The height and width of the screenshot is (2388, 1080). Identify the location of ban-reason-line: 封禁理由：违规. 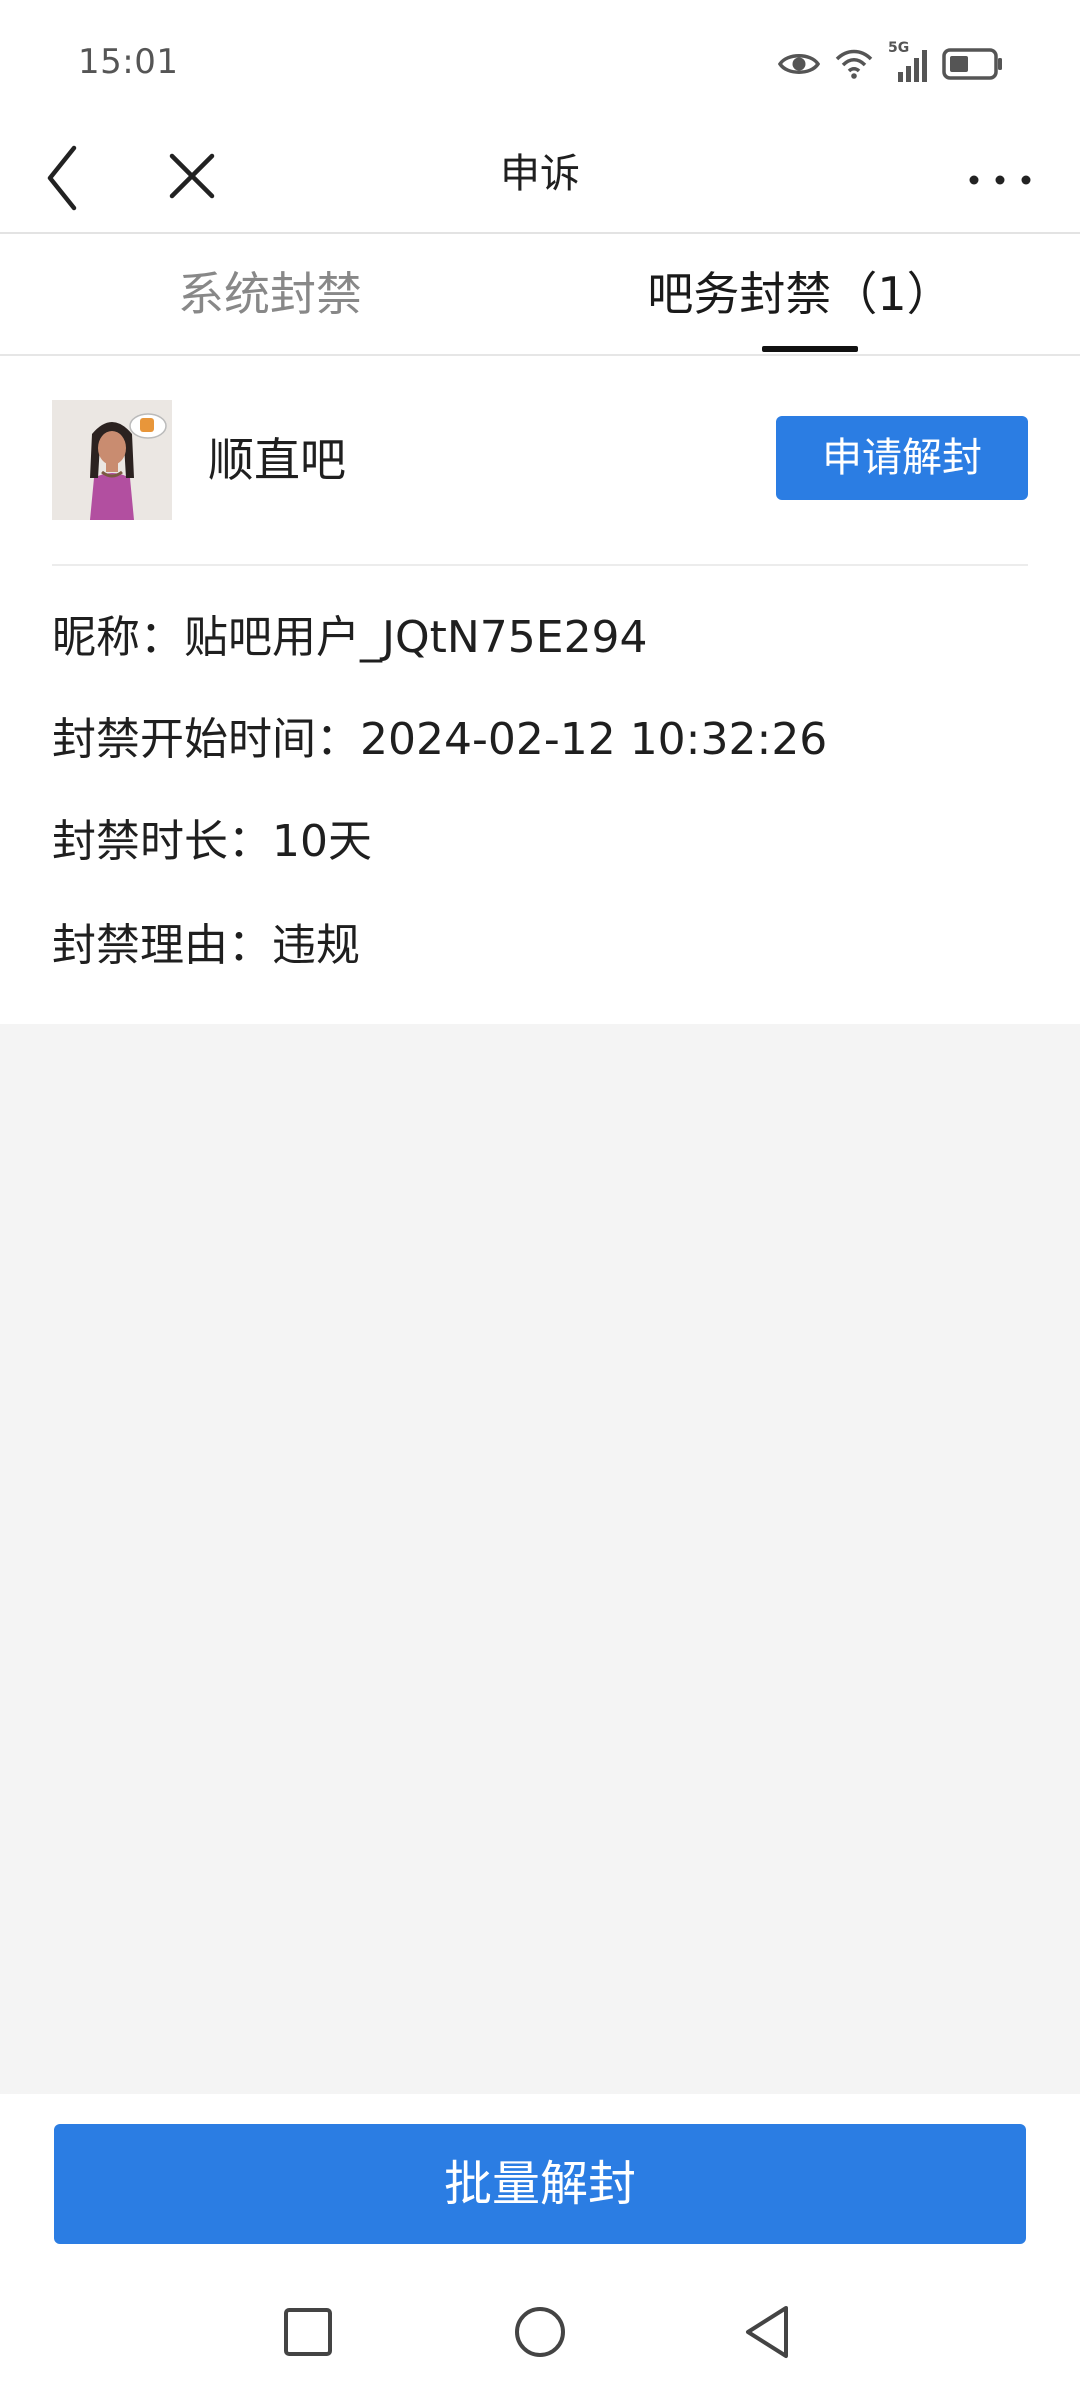
(206, 945).